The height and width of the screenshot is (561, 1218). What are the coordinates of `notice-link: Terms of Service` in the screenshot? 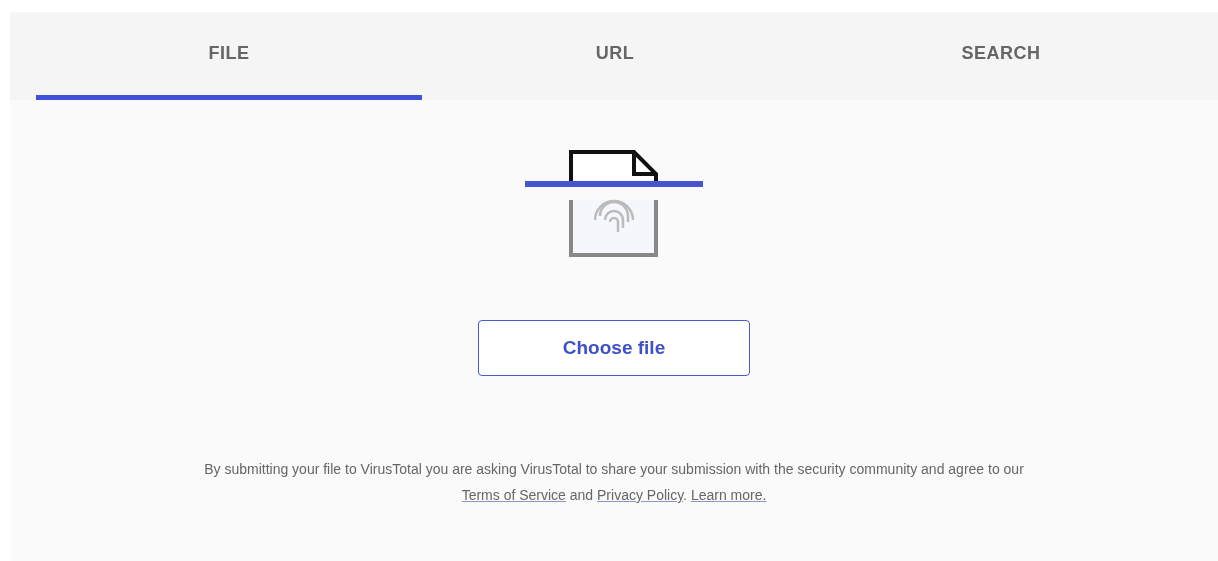 It's located at (513, 495).